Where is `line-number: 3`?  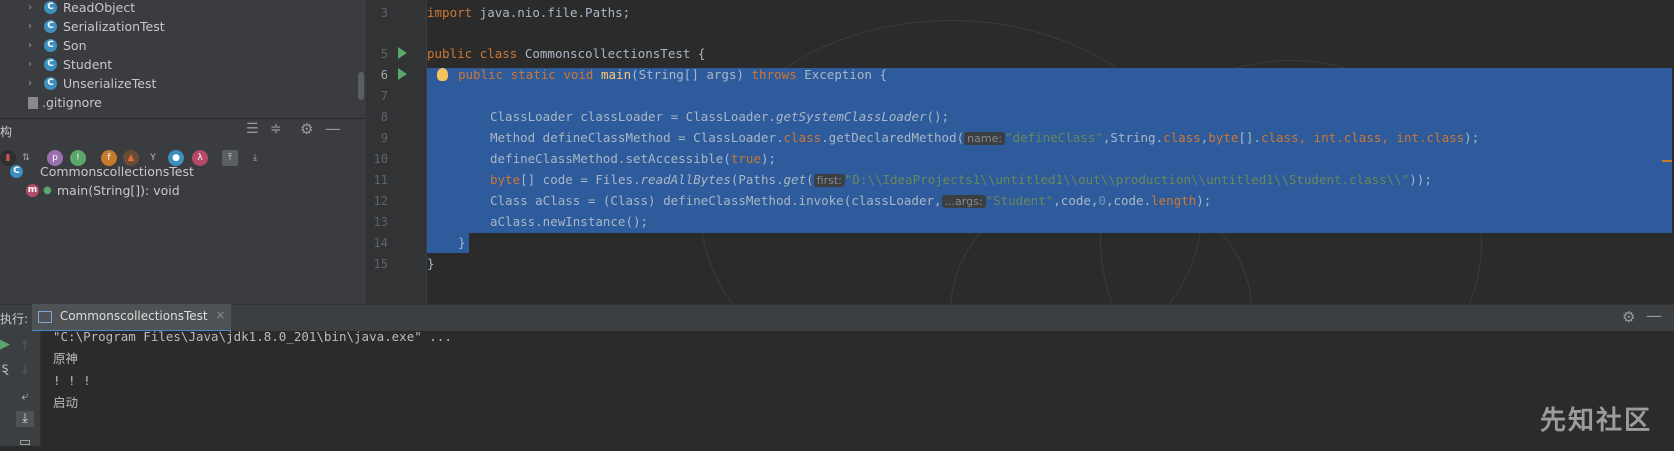
line-number: 3 is located at coordinates (384, 13).